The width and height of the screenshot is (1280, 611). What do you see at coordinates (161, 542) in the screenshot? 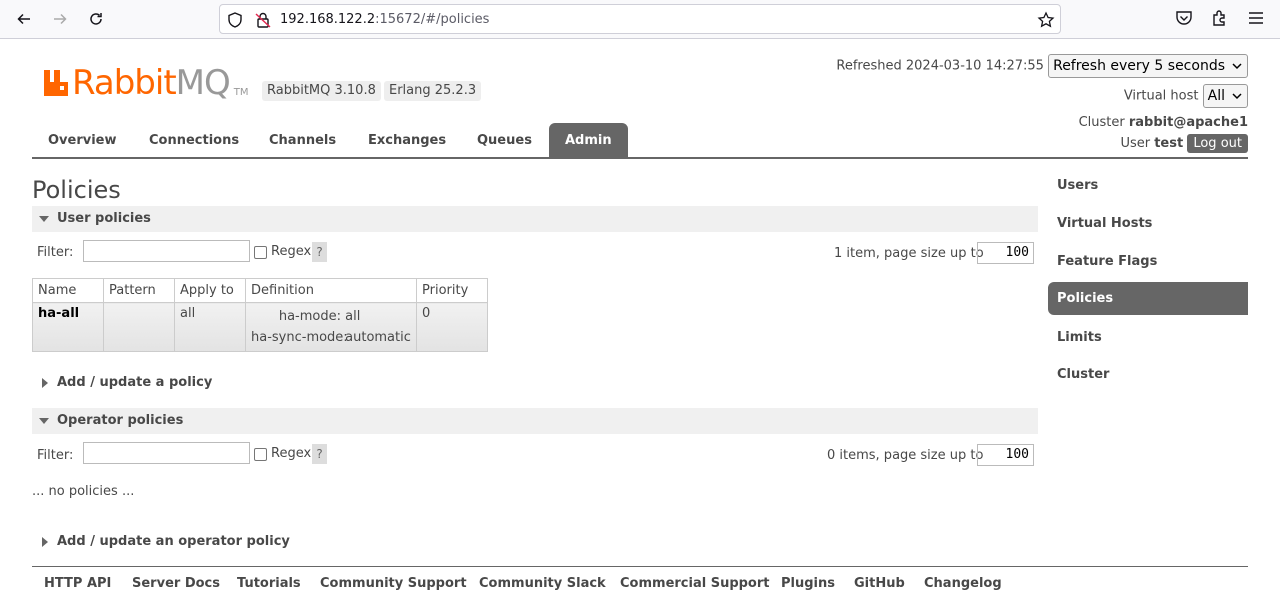
I see `add-update-operator-policy-toggle: Add / update an operator policy` at bounding box center [161, 542].